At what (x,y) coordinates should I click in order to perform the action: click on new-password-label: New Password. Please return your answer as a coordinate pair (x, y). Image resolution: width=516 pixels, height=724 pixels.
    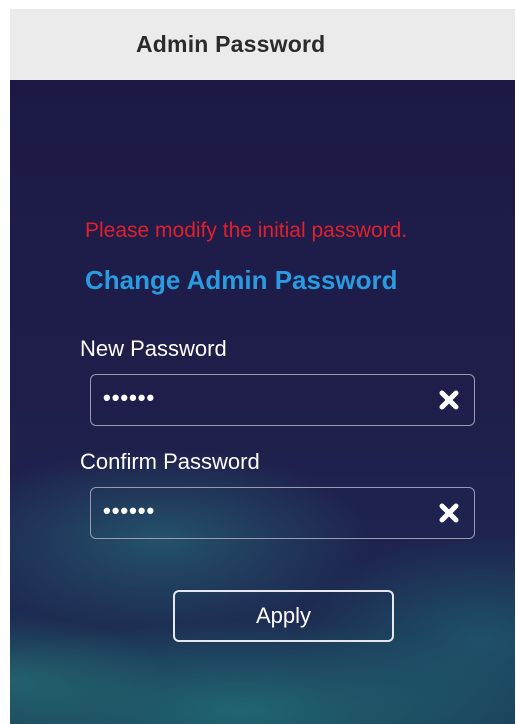
    Looking at the image, I should click on (153, 348).